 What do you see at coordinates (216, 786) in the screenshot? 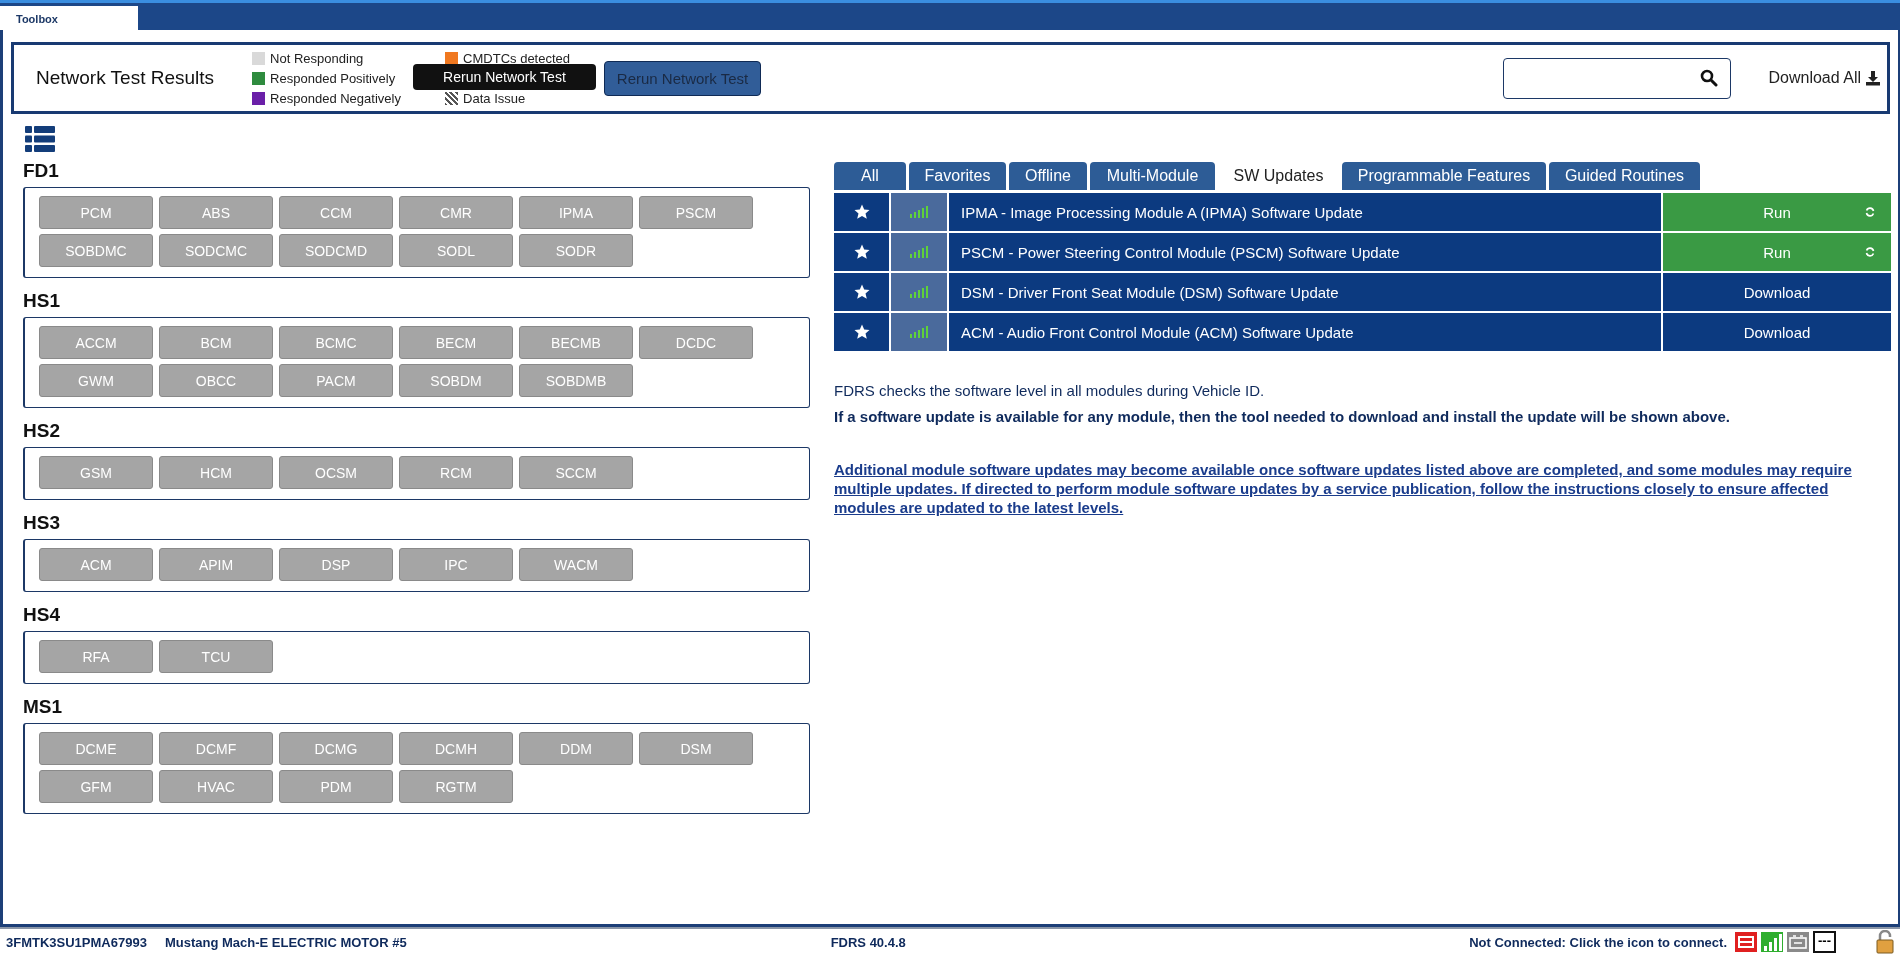
I see `module-button: HVAC` at bounding box center [216, 786].